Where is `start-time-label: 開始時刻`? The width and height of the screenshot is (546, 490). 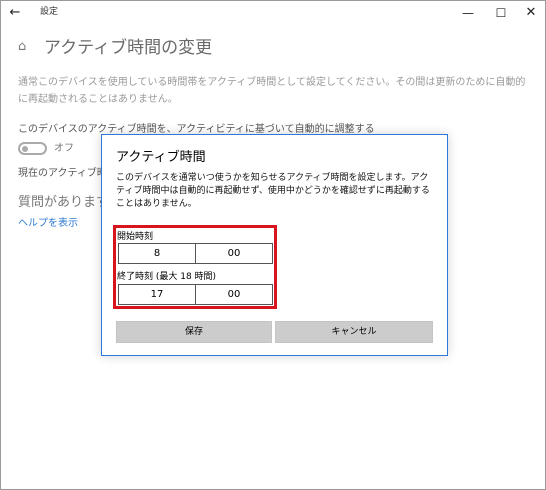 start-time-label: 開始時刻 is located at coordinates (135, 237).